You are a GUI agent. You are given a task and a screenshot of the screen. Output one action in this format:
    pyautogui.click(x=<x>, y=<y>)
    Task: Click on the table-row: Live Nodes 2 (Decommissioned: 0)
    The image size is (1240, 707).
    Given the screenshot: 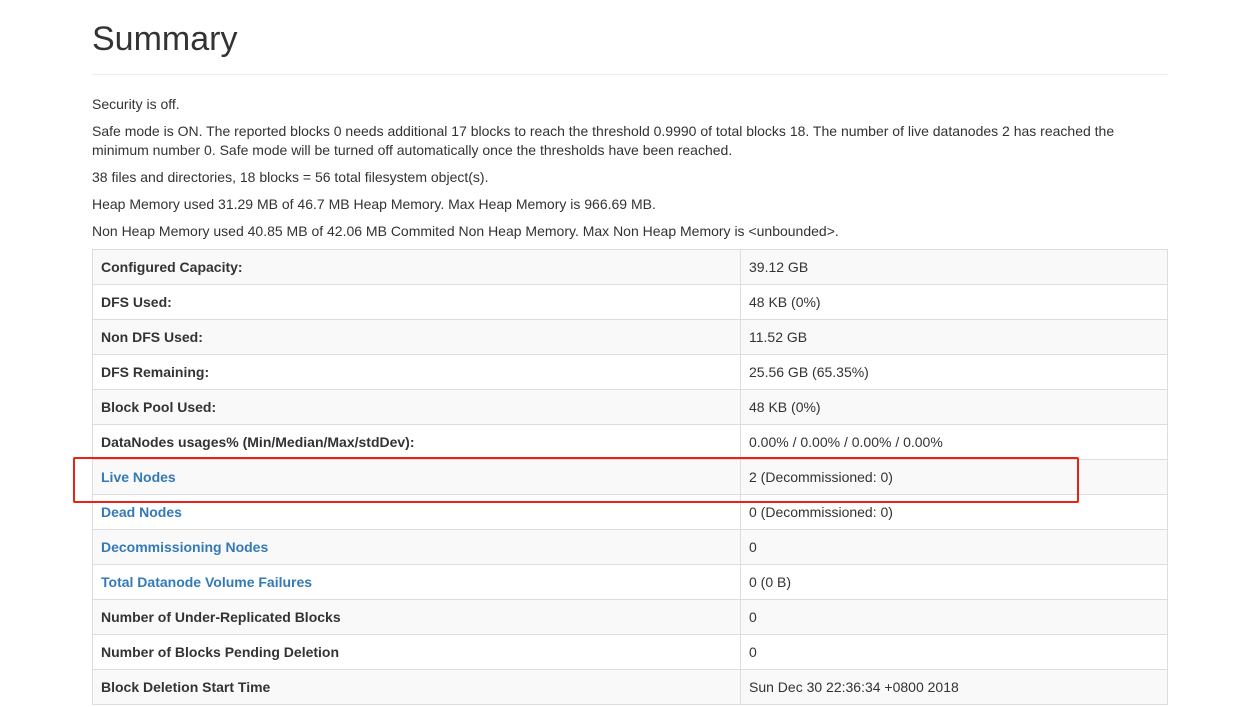 What is the action you would take?
    pyautogui.click(x=630, y=477)
    